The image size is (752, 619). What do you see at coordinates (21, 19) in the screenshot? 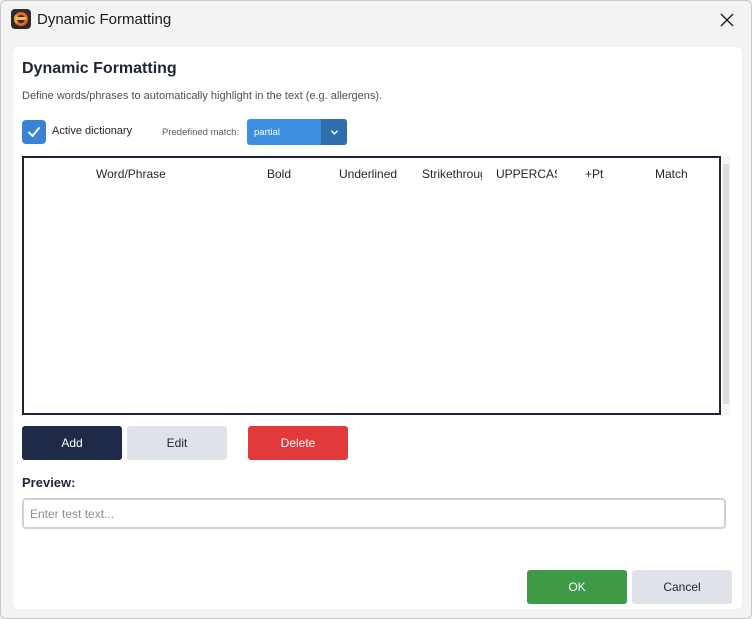
I see `app-logo-icon` at bounding box center [21, 19].